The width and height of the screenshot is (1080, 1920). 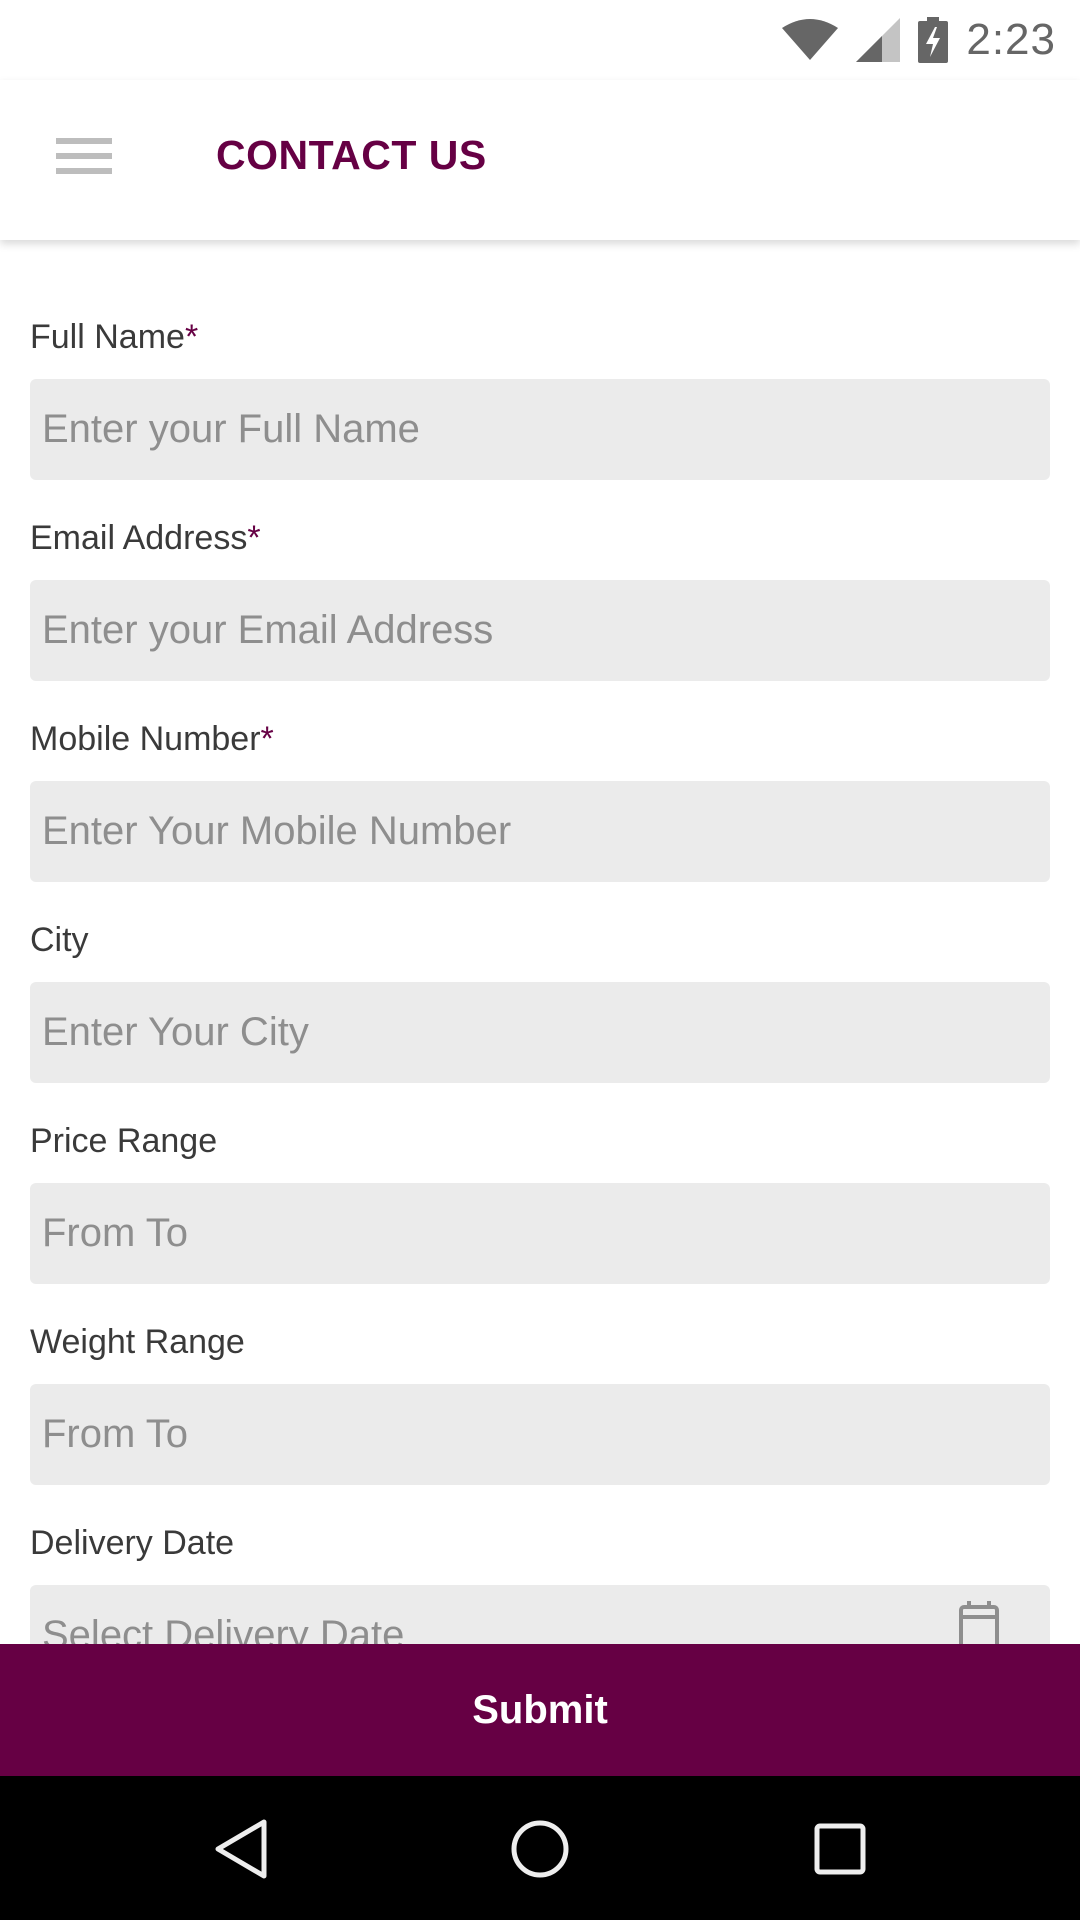 I want to click on weight-range-field: Weight Range, so click(x=540, y=1401).